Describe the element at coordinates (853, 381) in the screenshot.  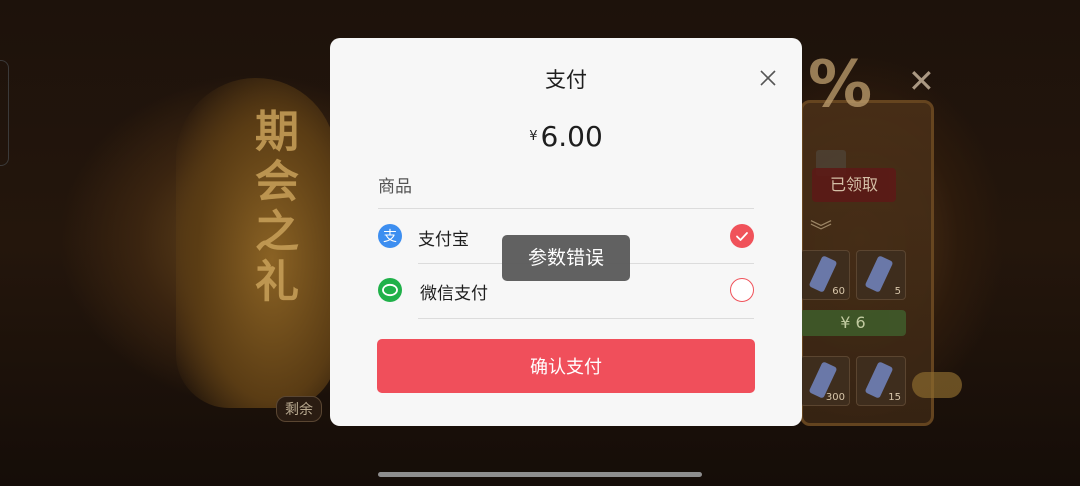
I see `reward-items-bottom: 300 15` at that location.